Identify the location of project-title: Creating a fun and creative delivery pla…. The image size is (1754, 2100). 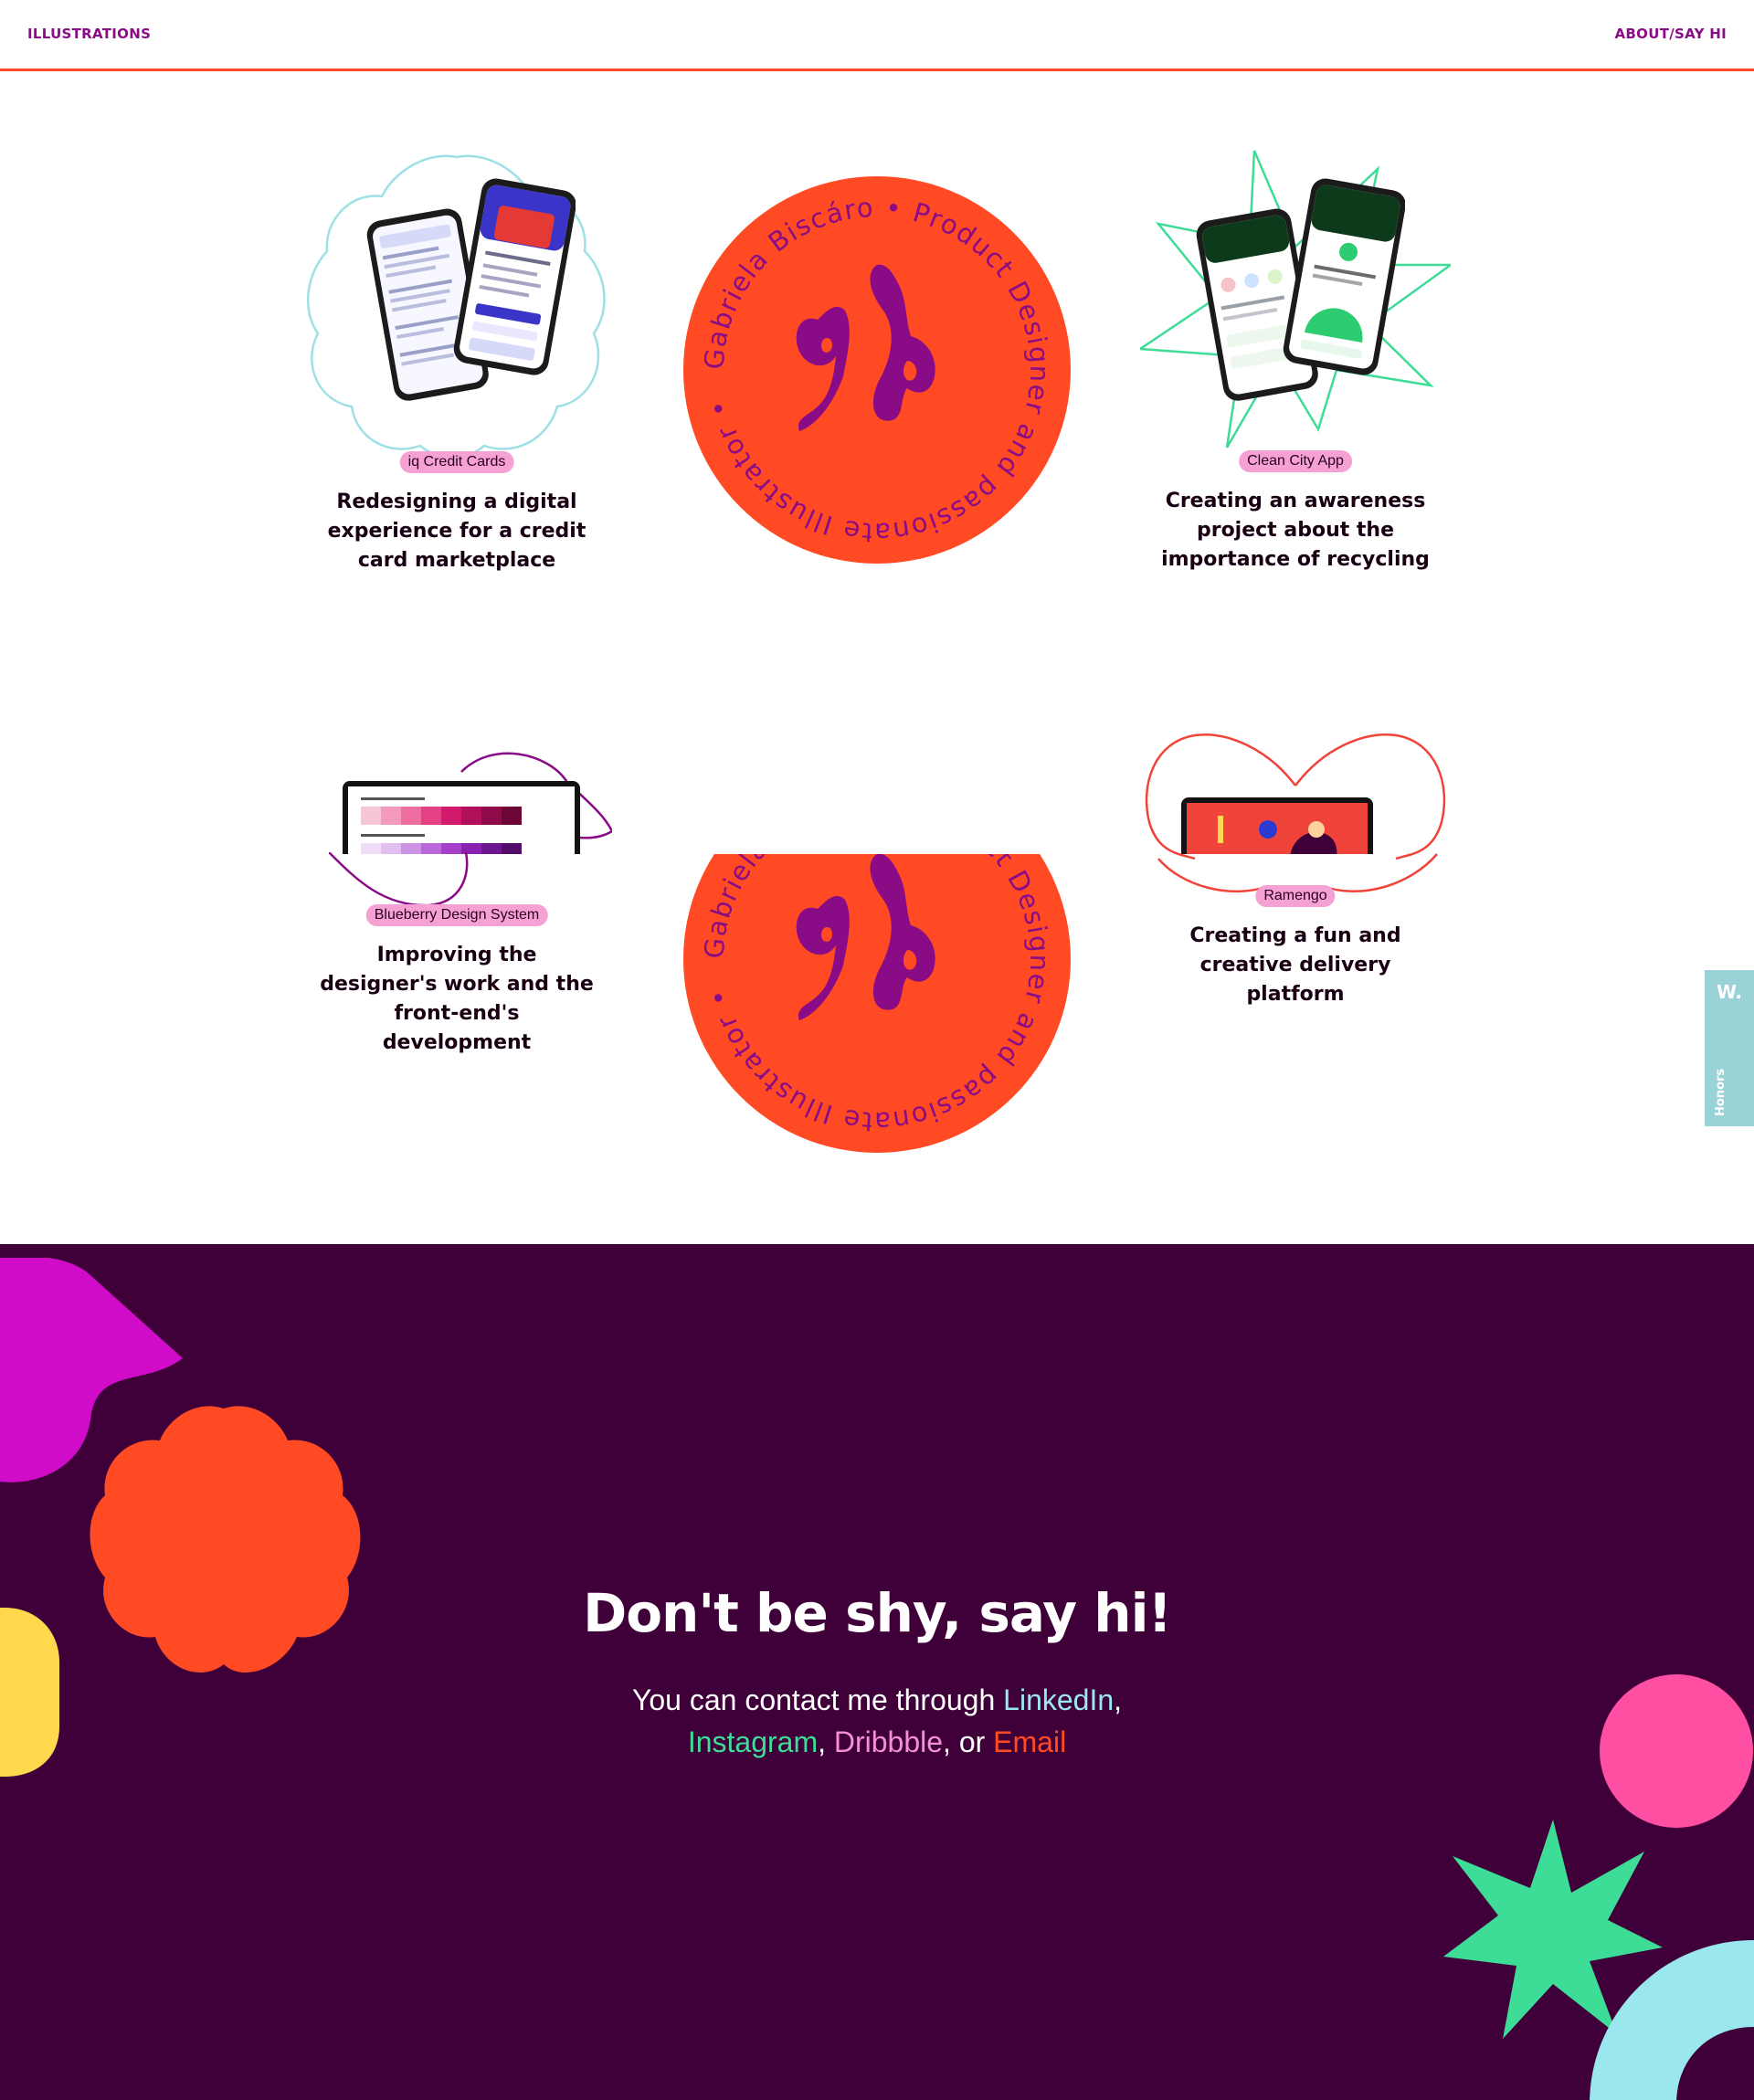
(1295, 966).